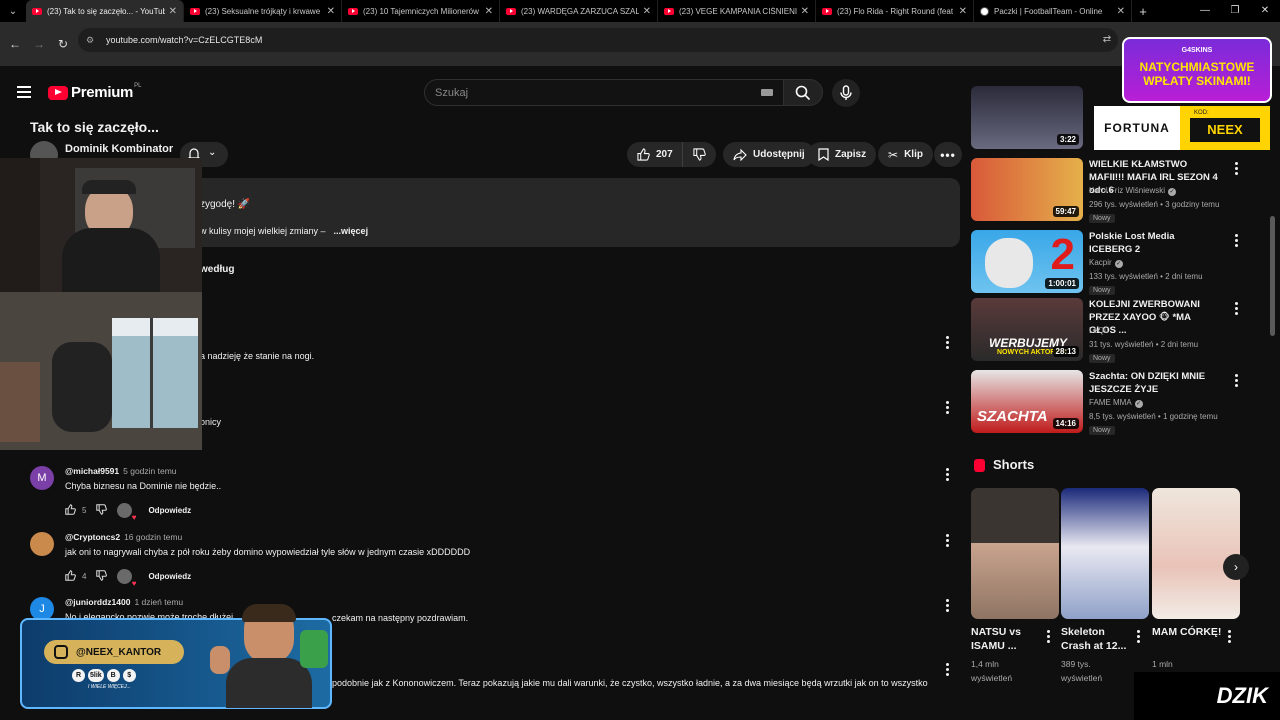  I want to click on comment-author: @Cryptoncs2 16 godzin temu, so click(123, 537).